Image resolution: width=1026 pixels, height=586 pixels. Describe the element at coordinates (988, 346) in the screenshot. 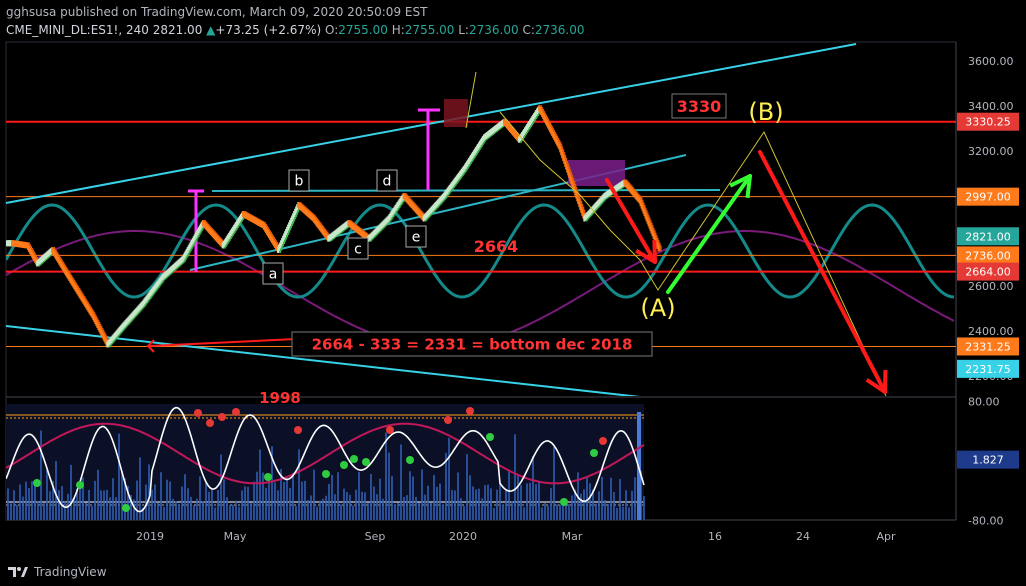

I see `price-label: 2331.25` at that location.